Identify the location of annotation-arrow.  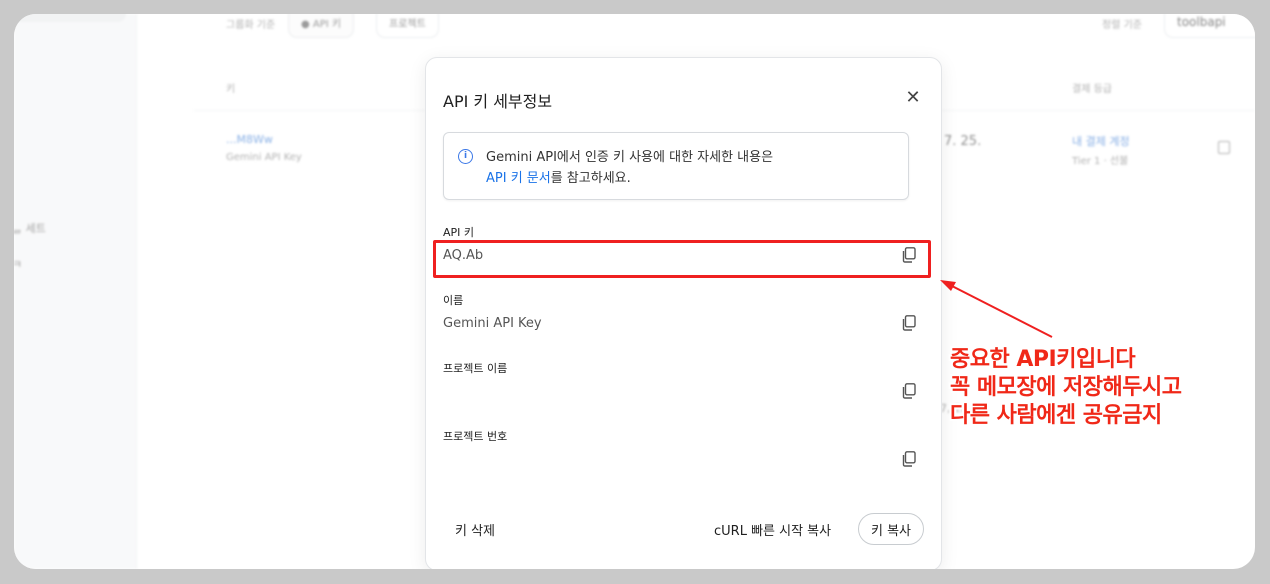
(996, 309).